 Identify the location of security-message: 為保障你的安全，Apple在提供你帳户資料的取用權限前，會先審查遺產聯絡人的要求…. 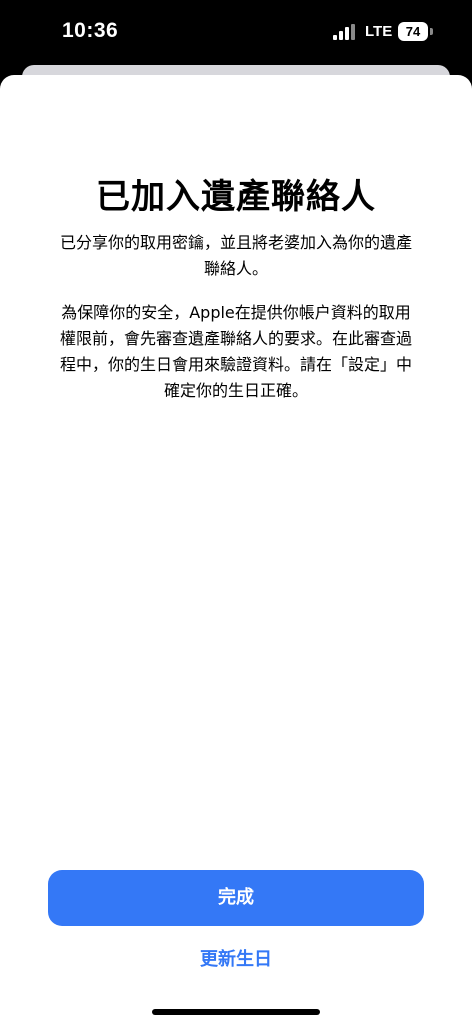
(235, 351).